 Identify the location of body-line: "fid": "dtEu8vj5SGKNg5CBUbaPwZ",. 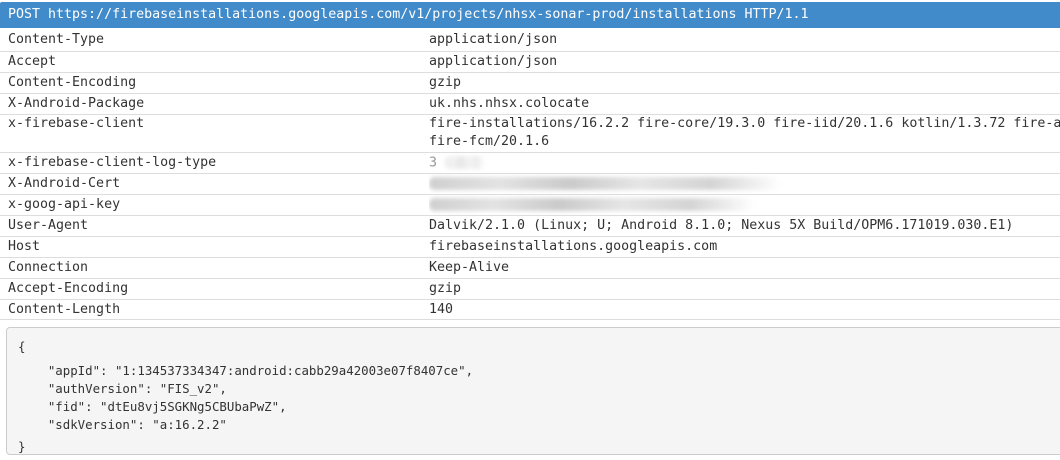
(152, 406).